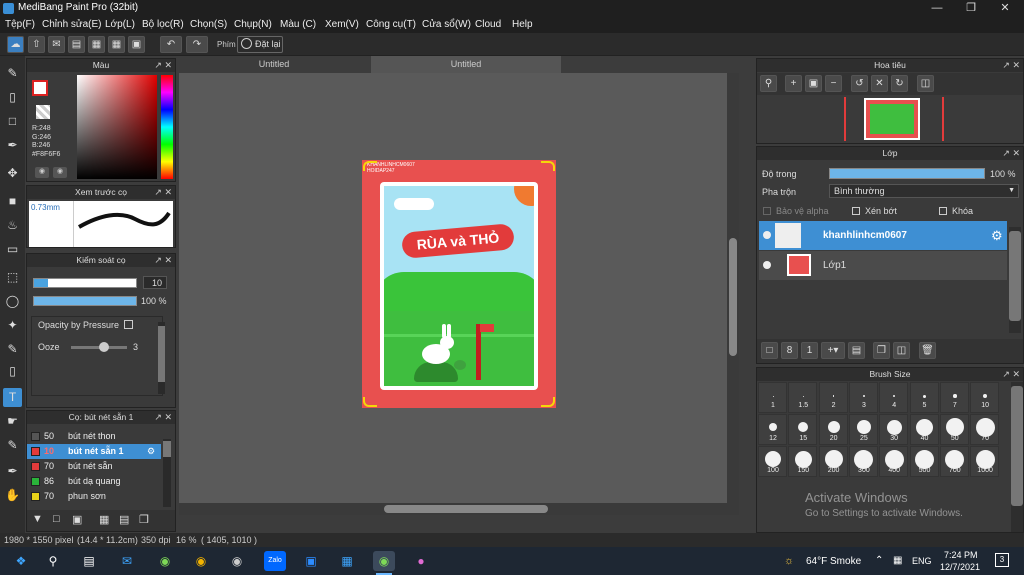 The width and height of the screenshot is (1024, 575). Describe the element at coordinates (53, 561) in the screenshot. I see `search-icon: ⚲` at that location.